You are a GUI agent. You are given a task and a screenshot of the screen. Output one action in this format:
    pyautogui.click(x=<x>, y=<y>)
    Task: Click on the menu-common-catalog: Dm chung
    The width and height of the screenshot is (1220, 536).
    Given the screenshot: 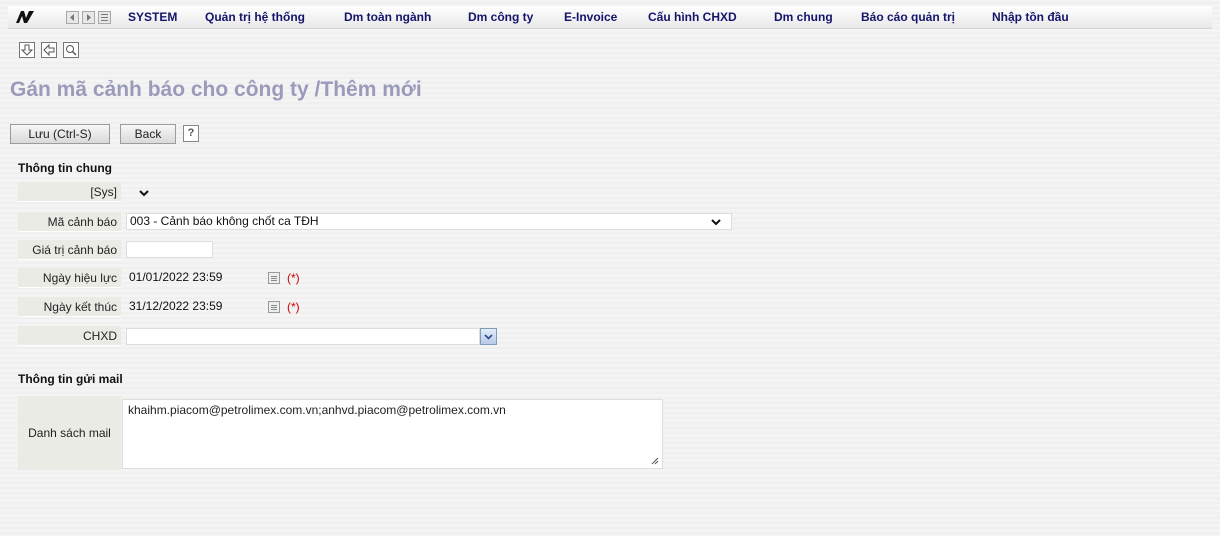 What is the action you would take?
    pyautogui.click(x=803, y=17)
    